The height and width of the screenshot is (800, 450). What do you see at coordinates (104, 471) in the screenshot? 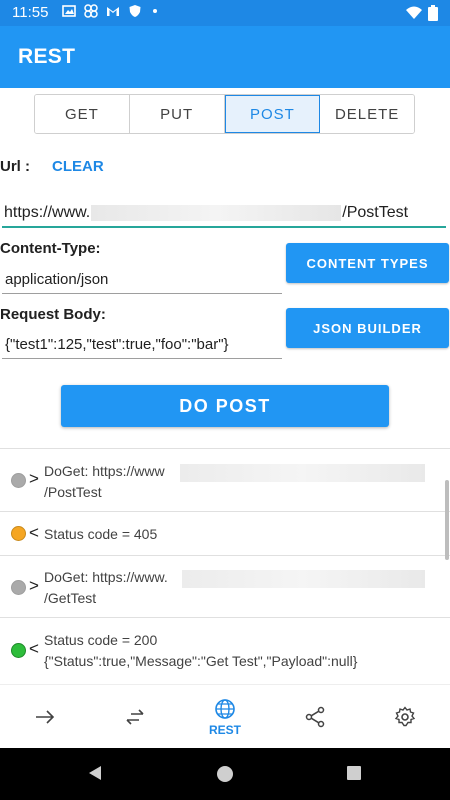
I see `log-line-1: DoGet: https://www` at bounding box center [104, 471].